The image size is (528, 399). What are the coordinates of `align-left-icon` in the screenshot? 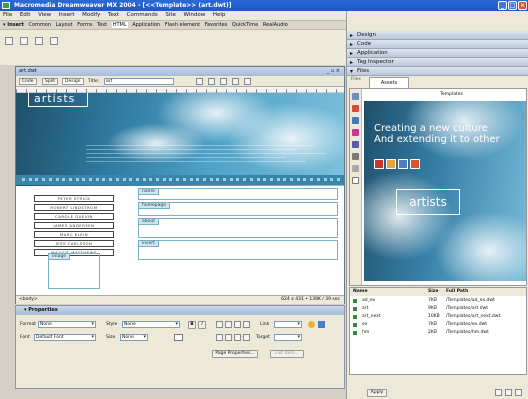 It's located at (219, 324).